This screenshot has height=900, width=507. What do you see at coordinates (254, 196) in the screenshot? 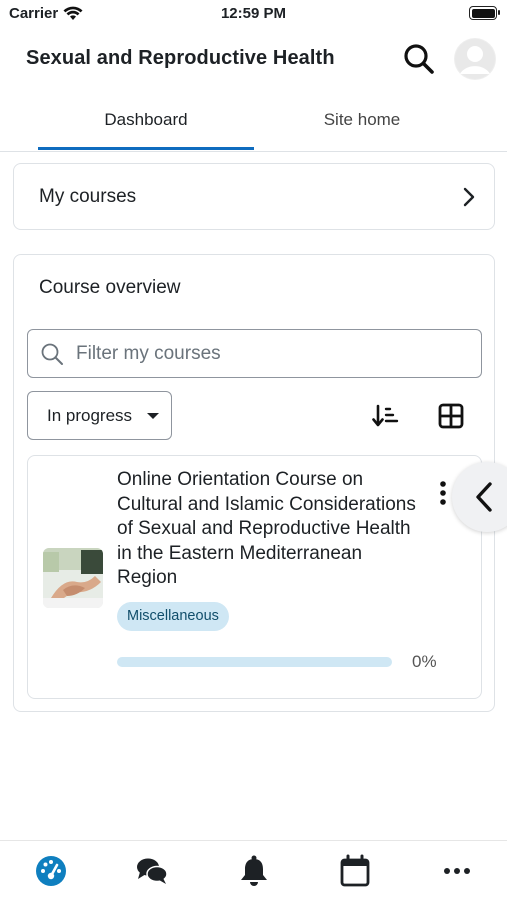
I see `my-courses-link: My courses` at bounding box center [254, 196].